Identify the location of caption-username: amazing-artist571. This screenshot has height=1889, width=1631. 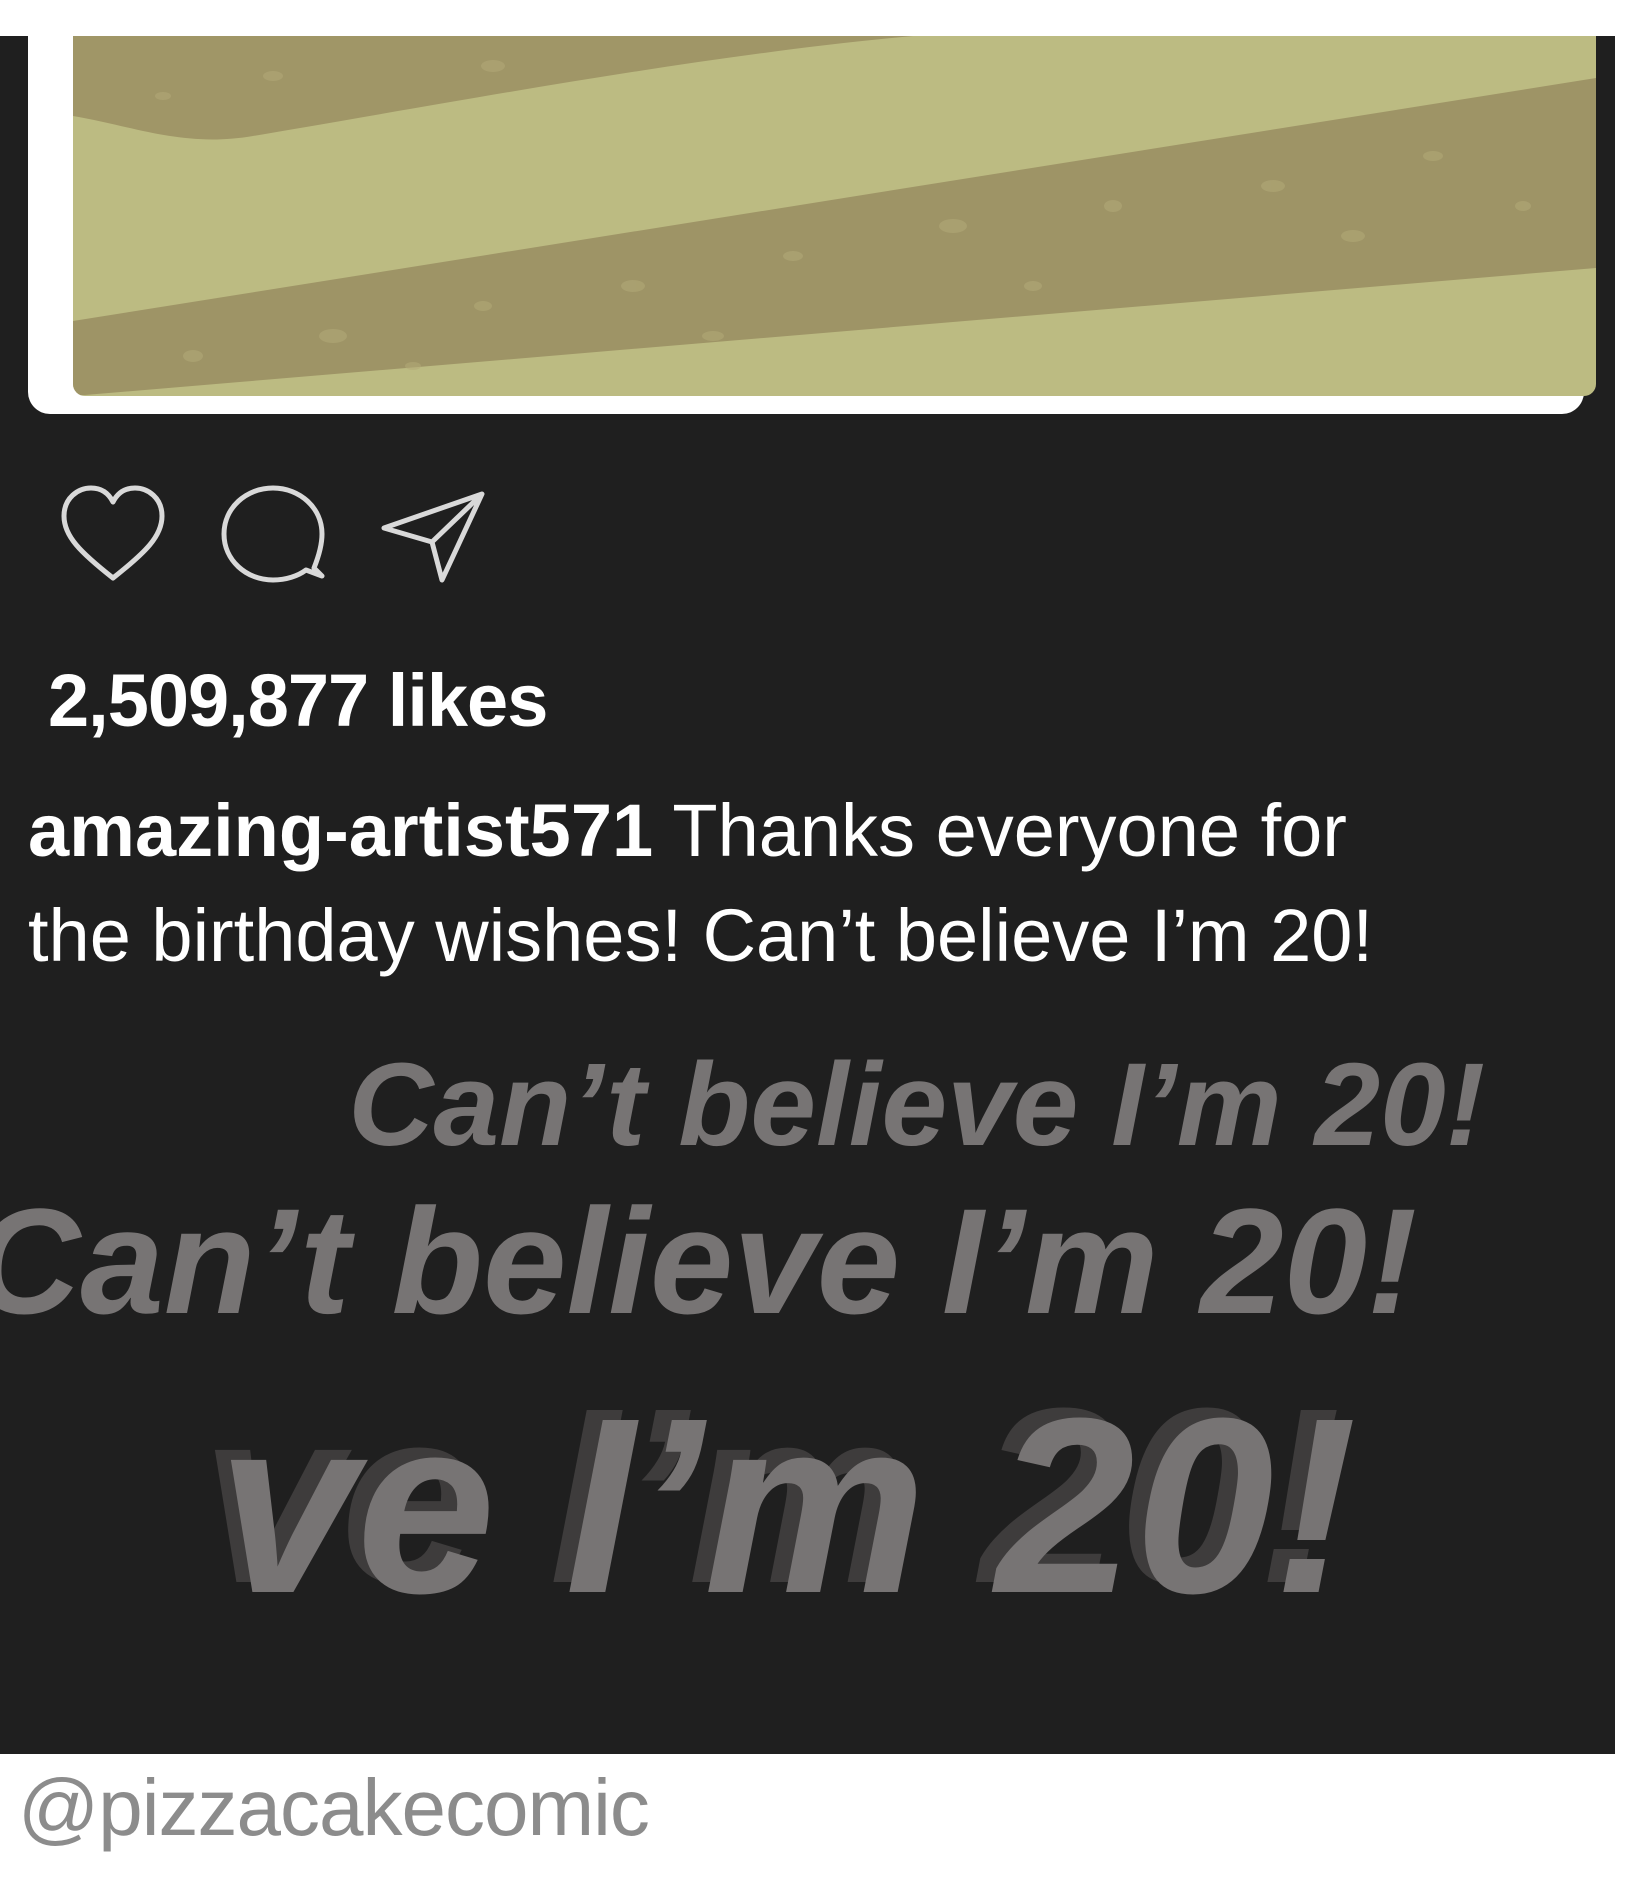
(340, 830).